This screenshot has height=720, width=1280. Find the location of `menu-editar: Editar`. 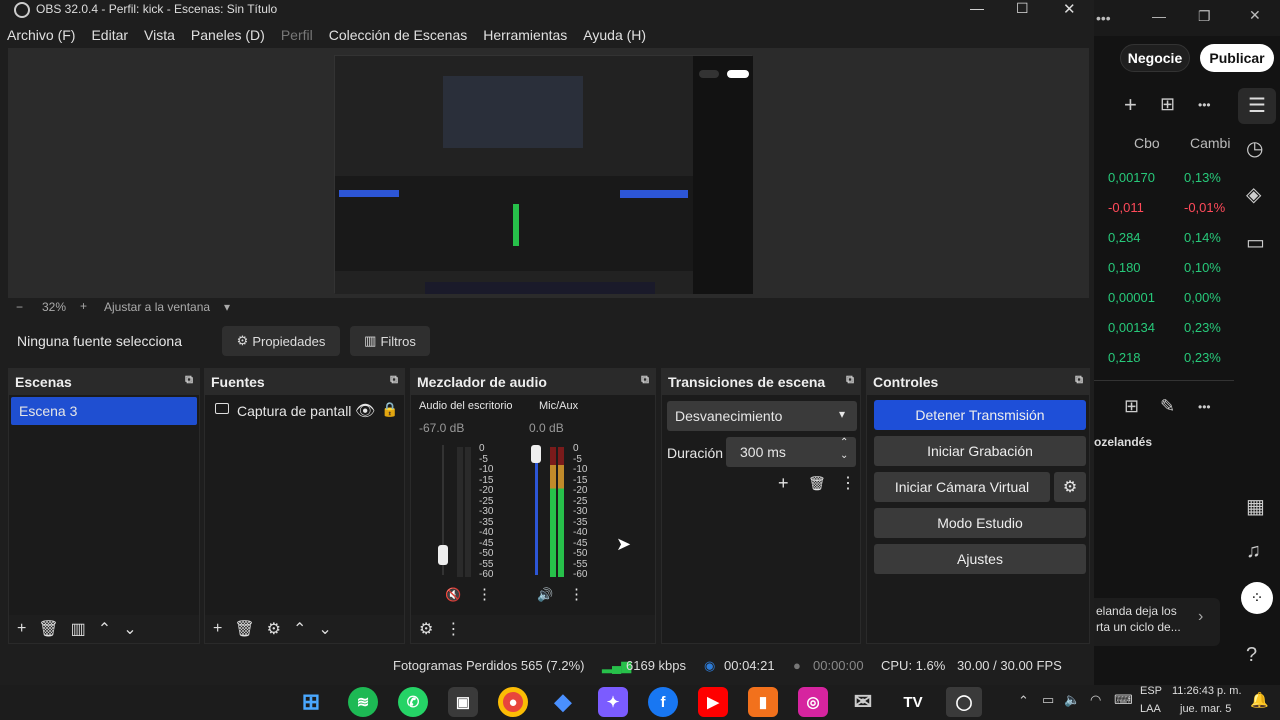

menu-editar: Editar is located at coordinates (109, 35).